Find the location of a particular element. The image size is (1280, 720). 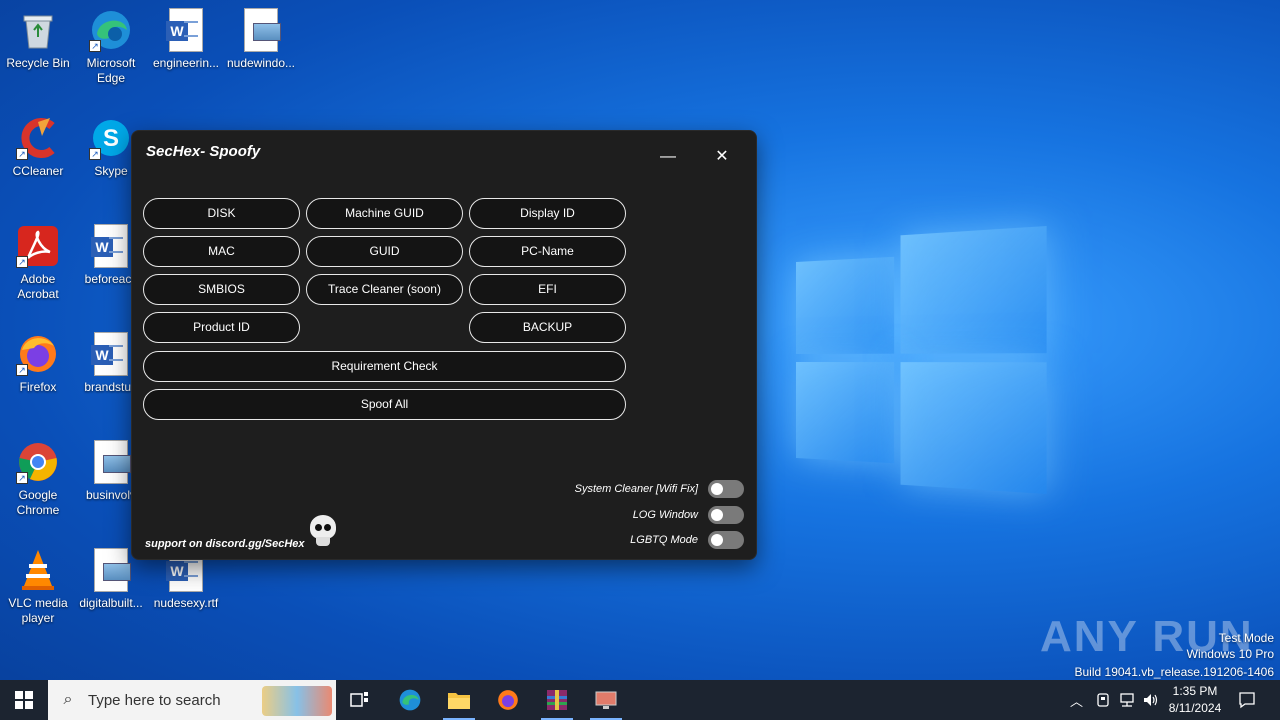

trace-cleaner-button: Trace Cleaner (soon) is located at coordinates (384, 289).